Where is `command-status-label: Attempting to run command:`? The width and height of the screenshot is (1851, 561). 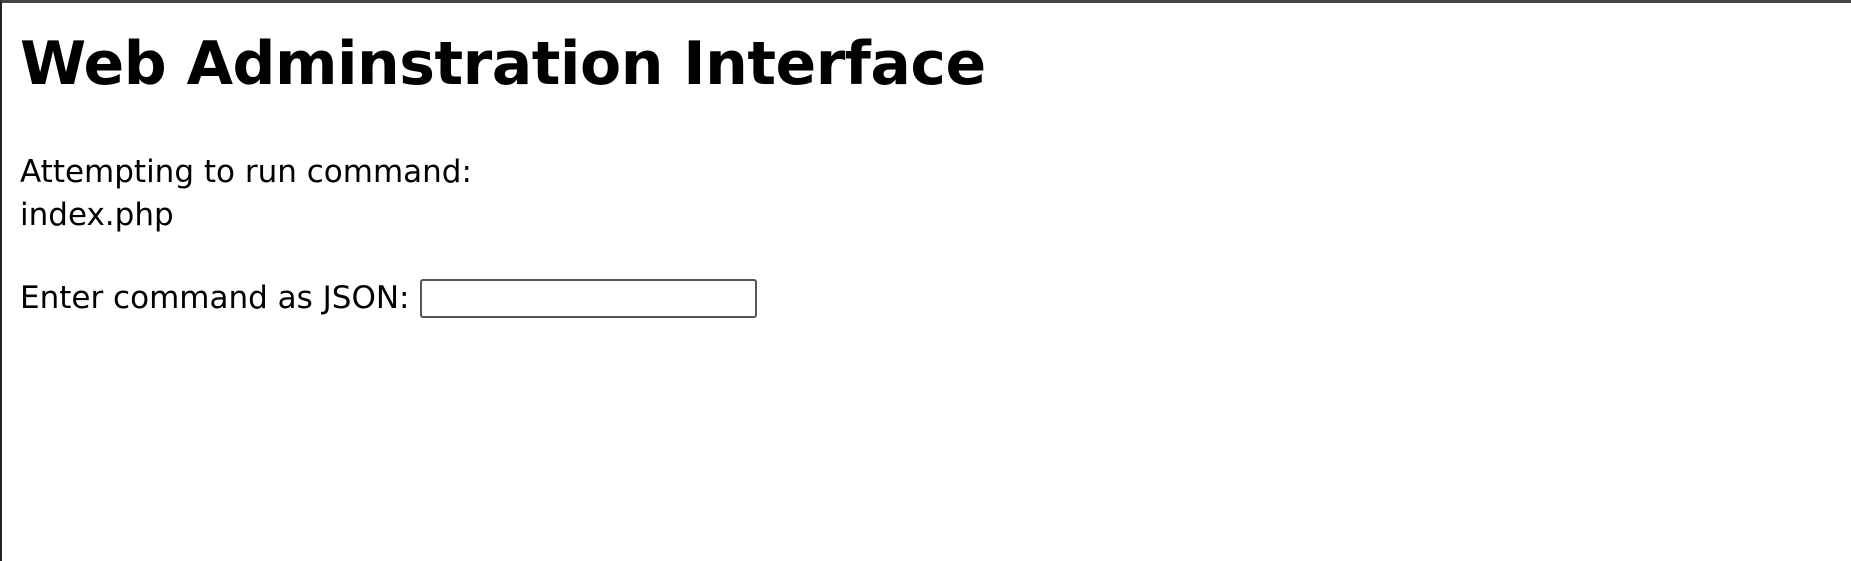 command-status-label: Attempting to run command: is located at coordinates (246, 172).